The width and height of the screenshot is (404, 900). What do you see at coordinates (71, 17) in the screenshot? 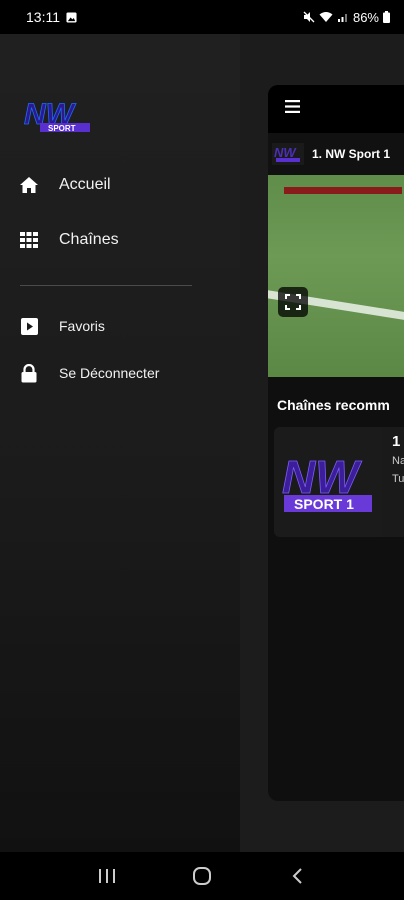
I see `gallery-notification-icon` at bounding box center [71, 17].